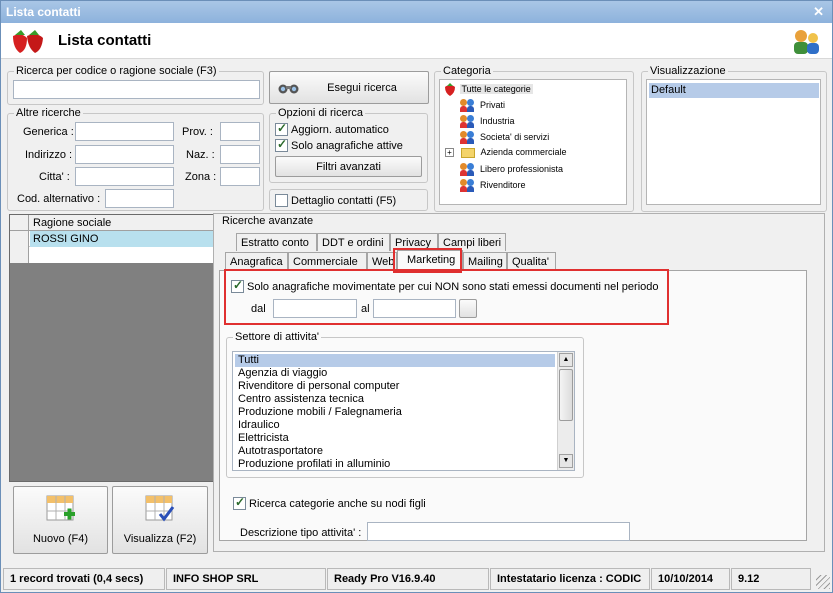  Describe the element at coordinates (493, 187) in the screenshot. I see `tree-item-rivenditore: Rivenditore` at that location.